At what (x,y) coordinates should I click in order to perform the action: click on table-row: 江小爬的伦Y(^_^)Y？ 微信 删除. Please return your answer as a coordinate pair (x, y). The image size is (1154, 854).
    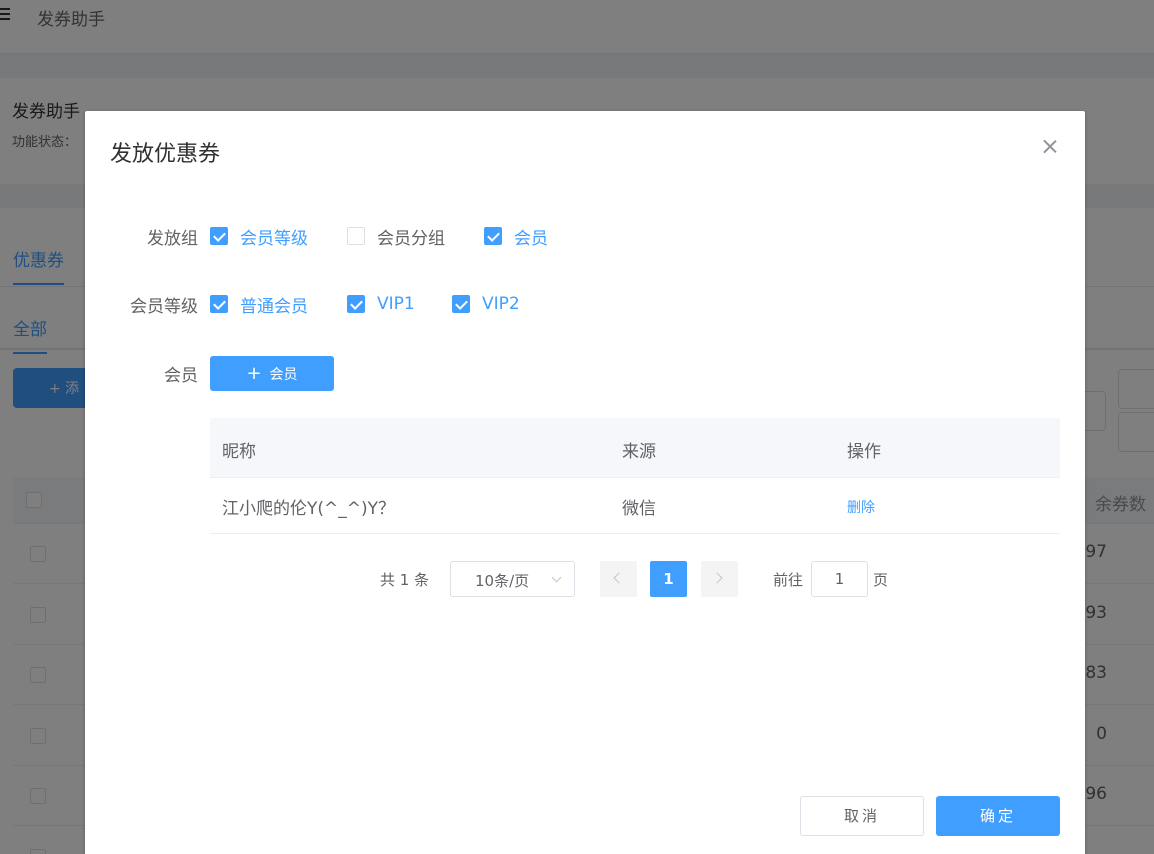
    Looking at the image, I should click on (635, 506).